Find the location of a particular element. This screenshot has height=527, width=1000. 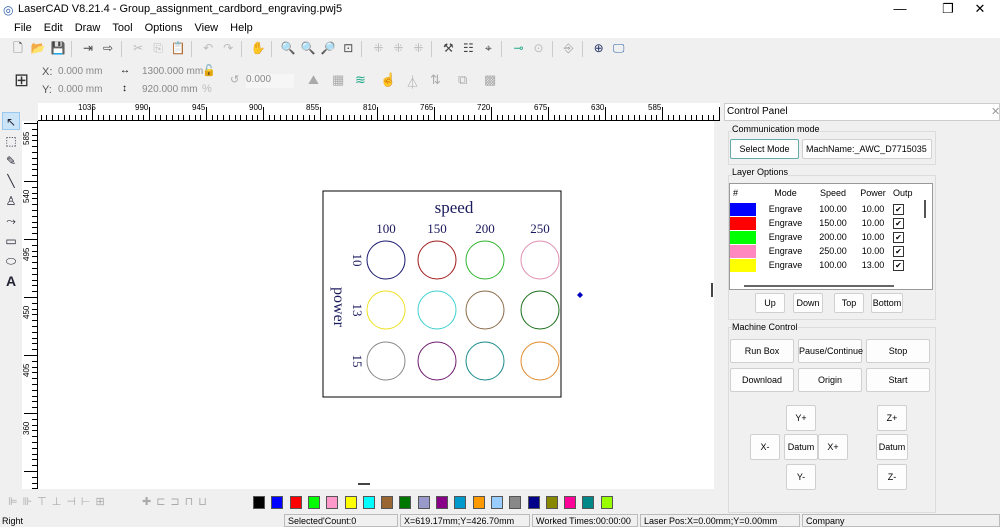

layer-row: Engrave 250.00 10.00 ✔ is located at coordinates (829, 251).